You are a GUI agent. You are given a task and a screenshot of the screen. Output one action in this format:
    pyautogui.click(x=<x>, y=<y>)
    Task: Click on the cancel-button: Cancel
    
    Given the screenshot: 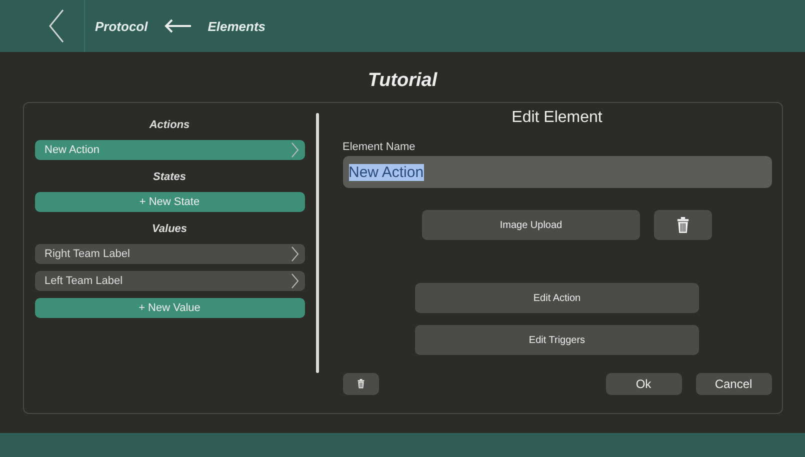 What is the action you would take?
    pyautogui.click(x=734, y=384)
    